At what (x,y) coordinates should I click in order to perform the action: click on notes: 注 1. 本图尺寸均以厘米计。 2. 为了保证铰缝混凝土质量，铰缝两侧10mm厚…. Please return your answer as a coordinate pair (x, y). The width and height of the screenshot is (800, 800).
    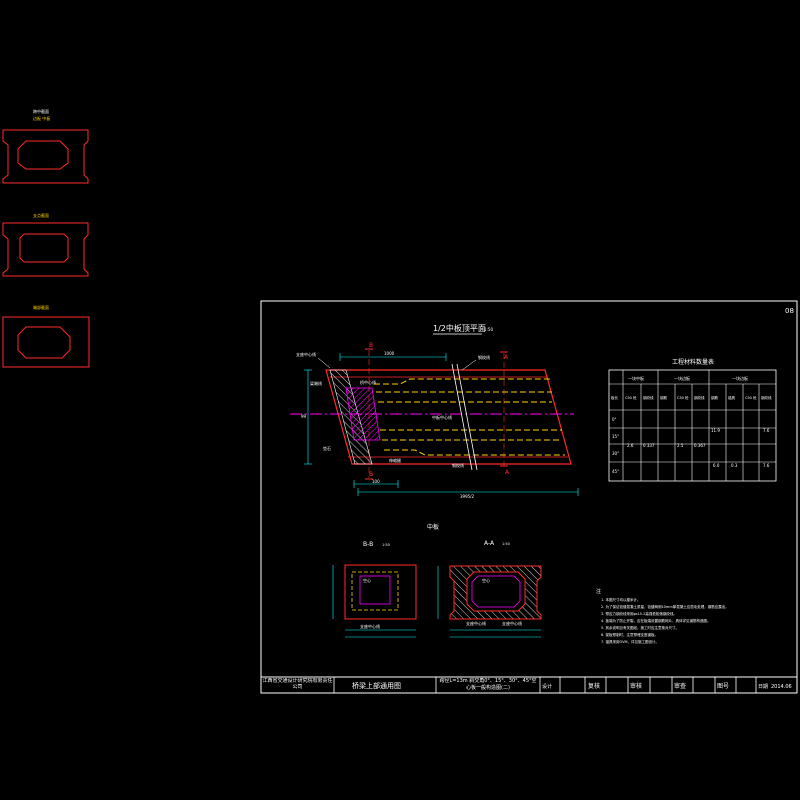
    Looking at the image, I should click on (662, 616).